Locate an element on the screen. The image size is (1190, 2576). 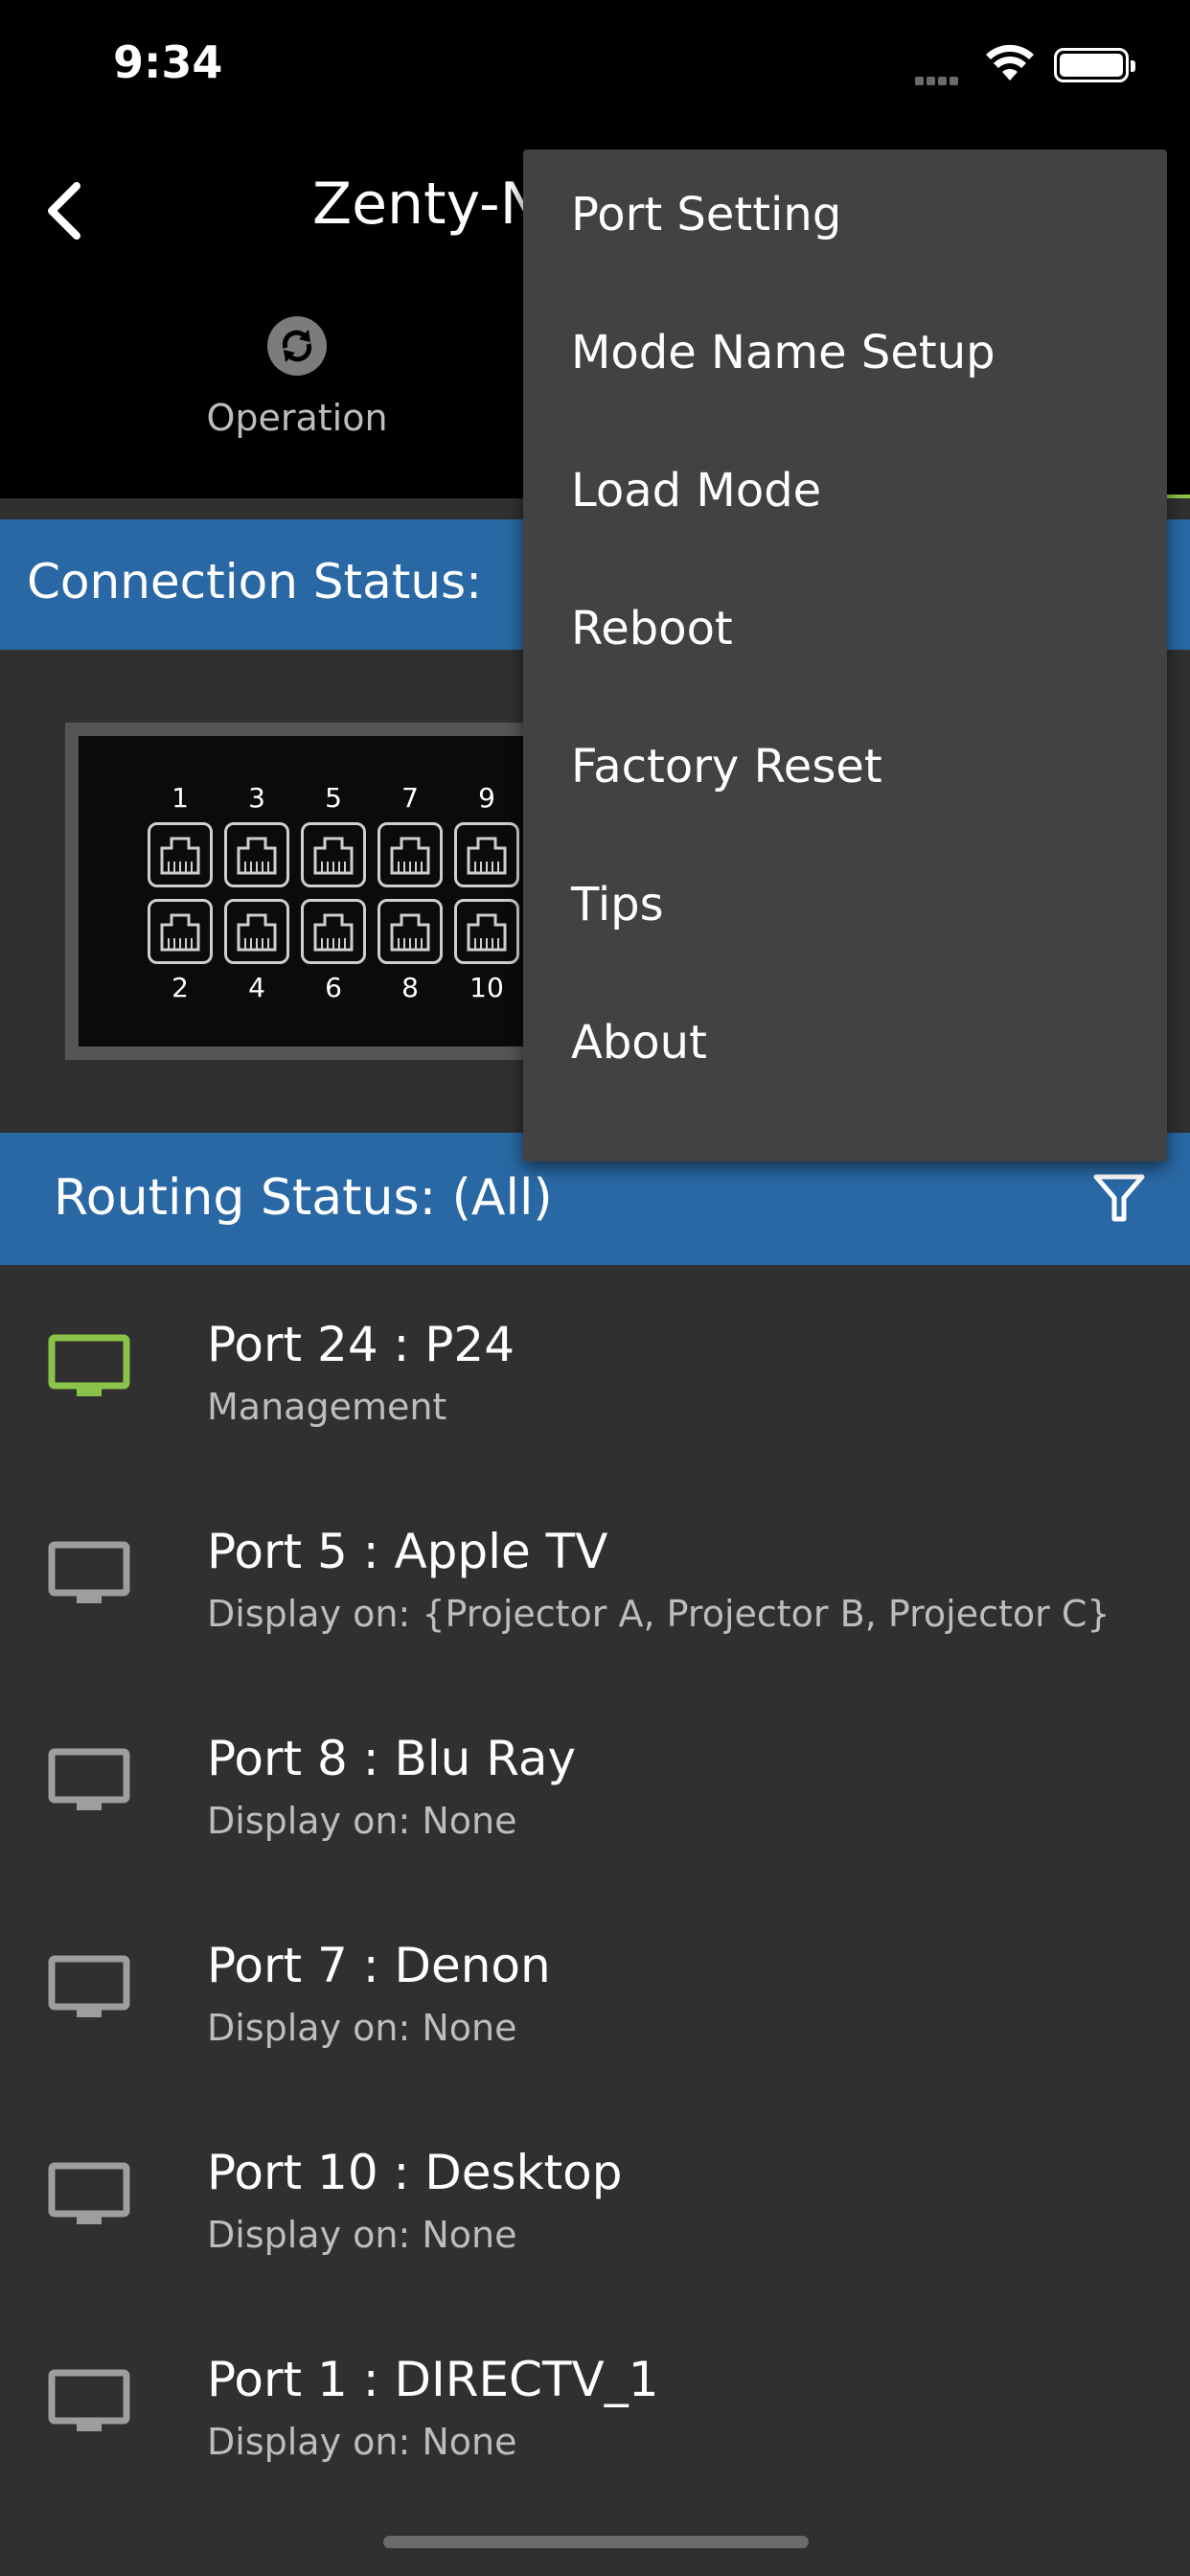
wifi-icon is located at coordinates (1010, 62).